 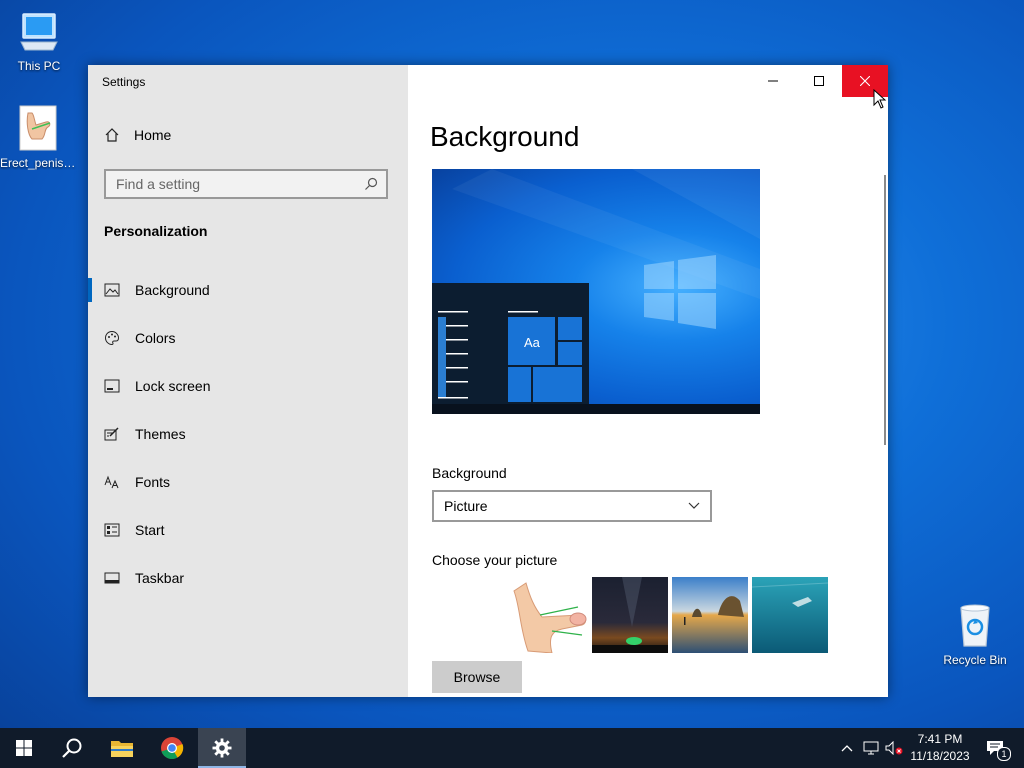 I want to click on chrome-icon, so click(x=172, y=748).